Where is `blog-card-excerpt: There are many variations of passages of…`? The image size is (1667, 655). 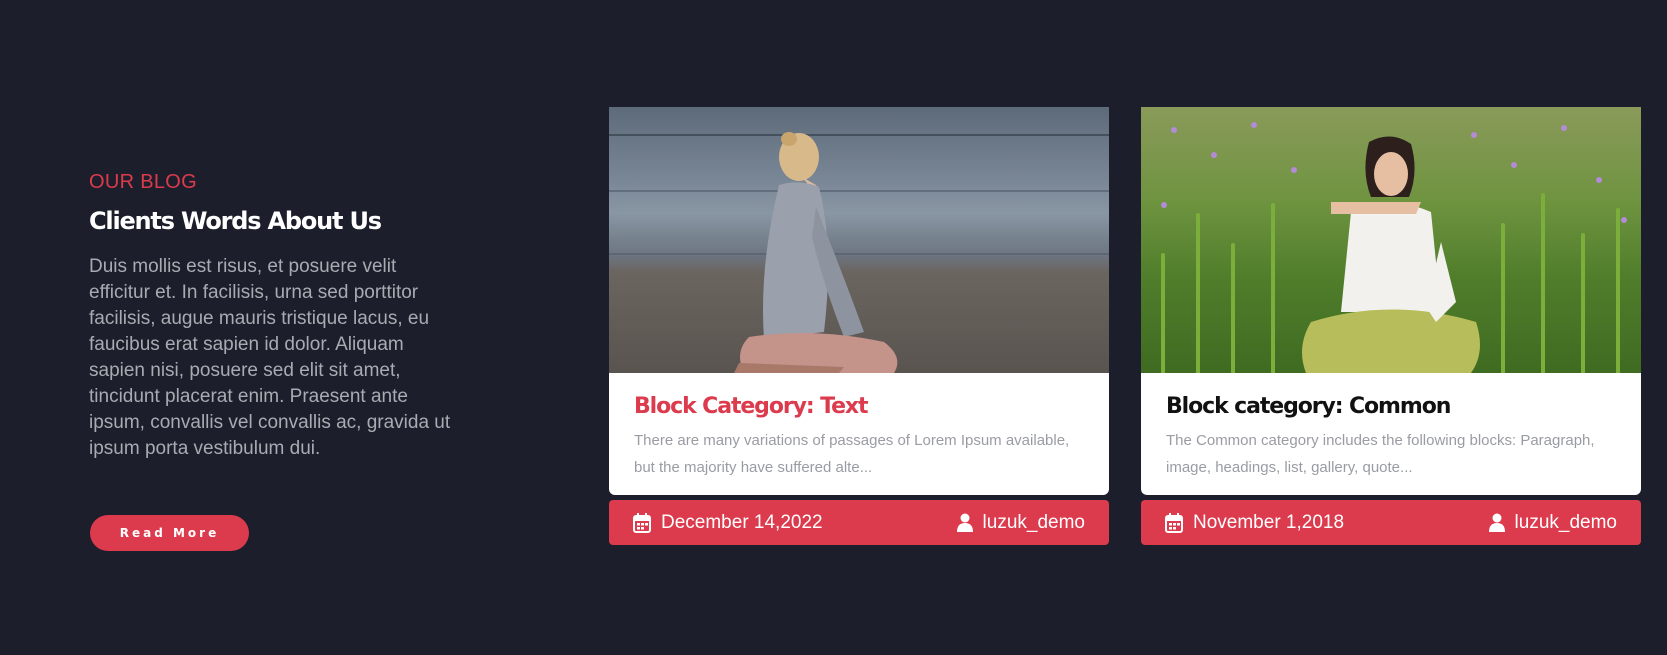
blog-card-excerpt: There are many variations of passages of… is located at coordinates (852, 454).